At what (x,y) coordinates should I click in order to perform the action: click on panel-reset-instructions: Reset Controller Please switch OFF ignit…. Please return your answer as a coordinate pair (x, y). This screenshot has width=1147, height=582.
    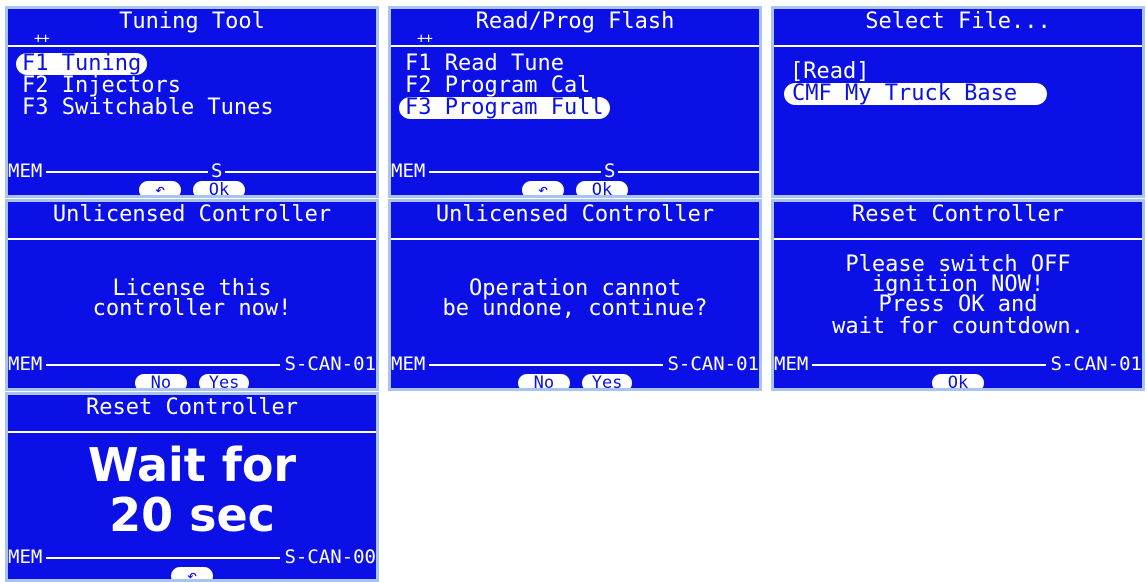
    Looking at the image, I should click on (958, 295).